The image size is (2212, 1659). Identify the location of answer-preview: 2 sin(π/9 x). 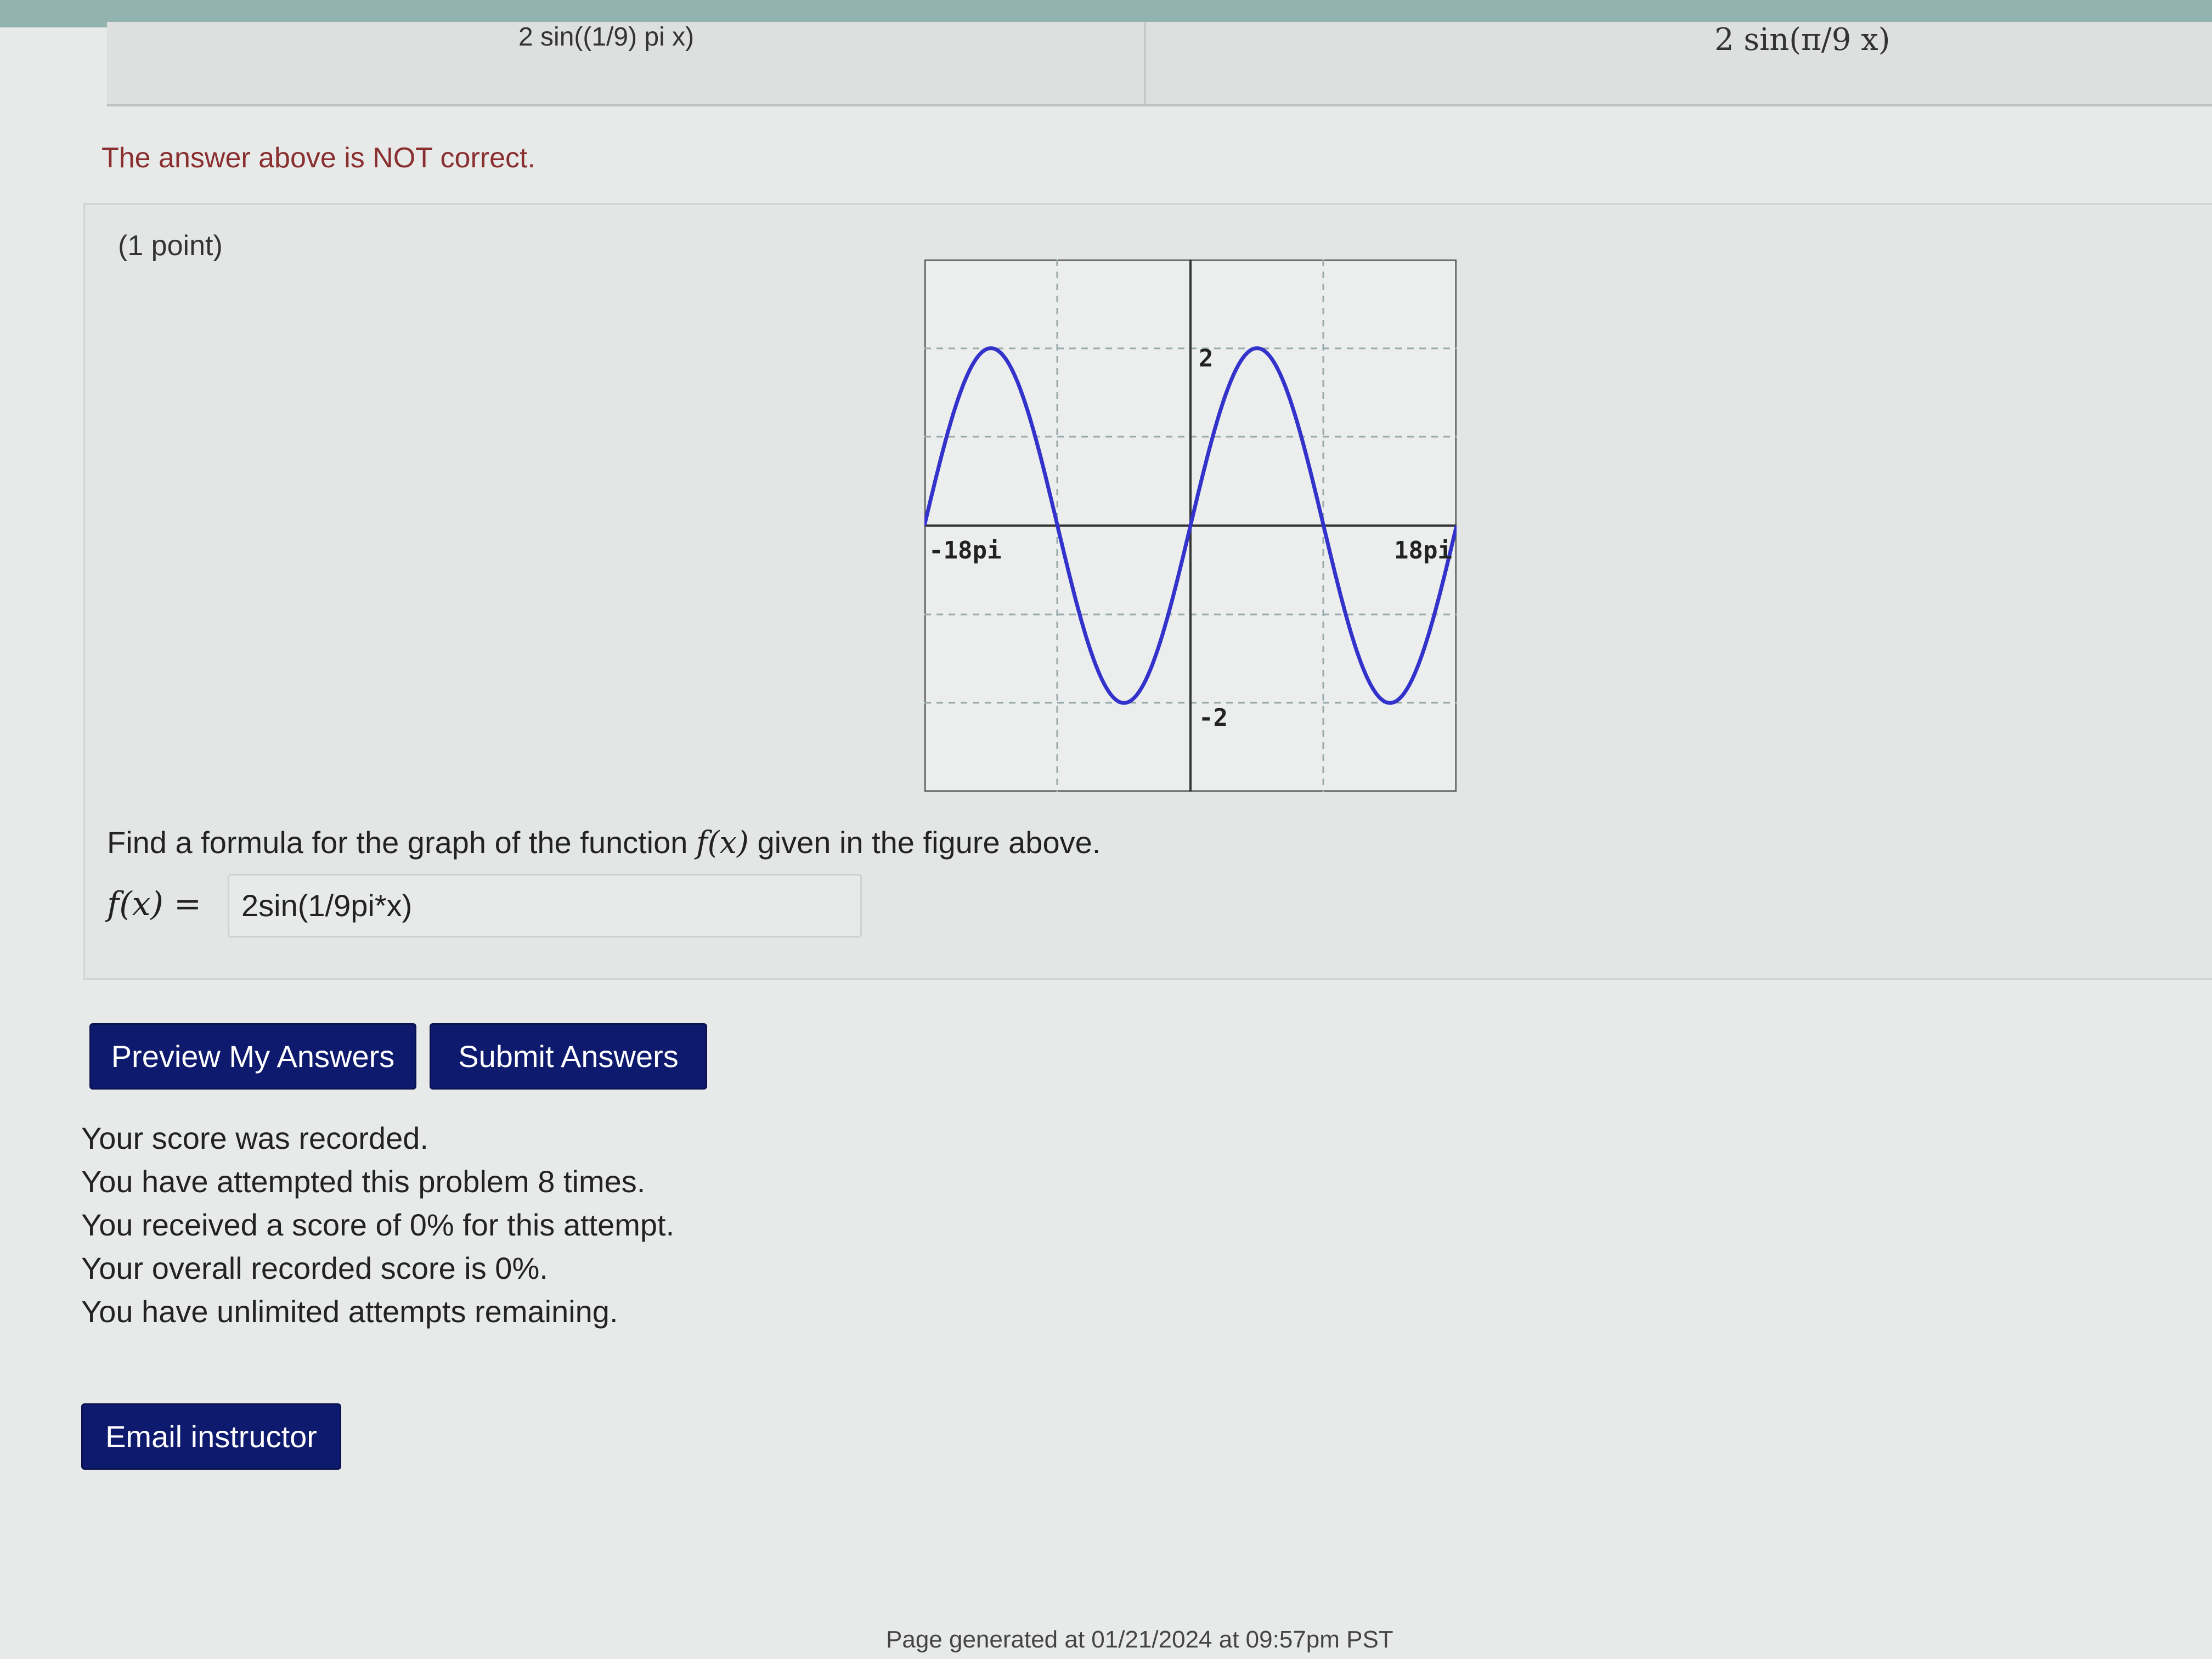
(1802, 40).